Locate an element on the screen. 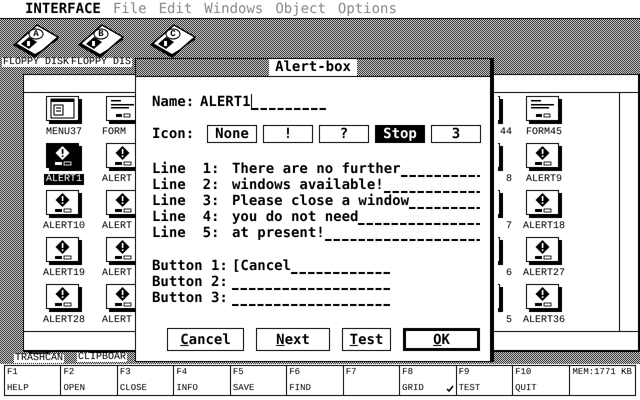 The width and height of the screenshot is (640, 400). dialog-button: Test is located at coordinates (366, 339).